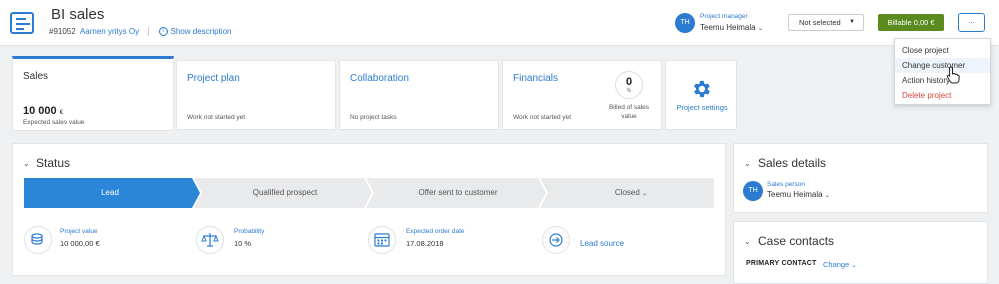 The image size is (999, 284). I want to click on show-description-link: i Show description, so click(195, 32).